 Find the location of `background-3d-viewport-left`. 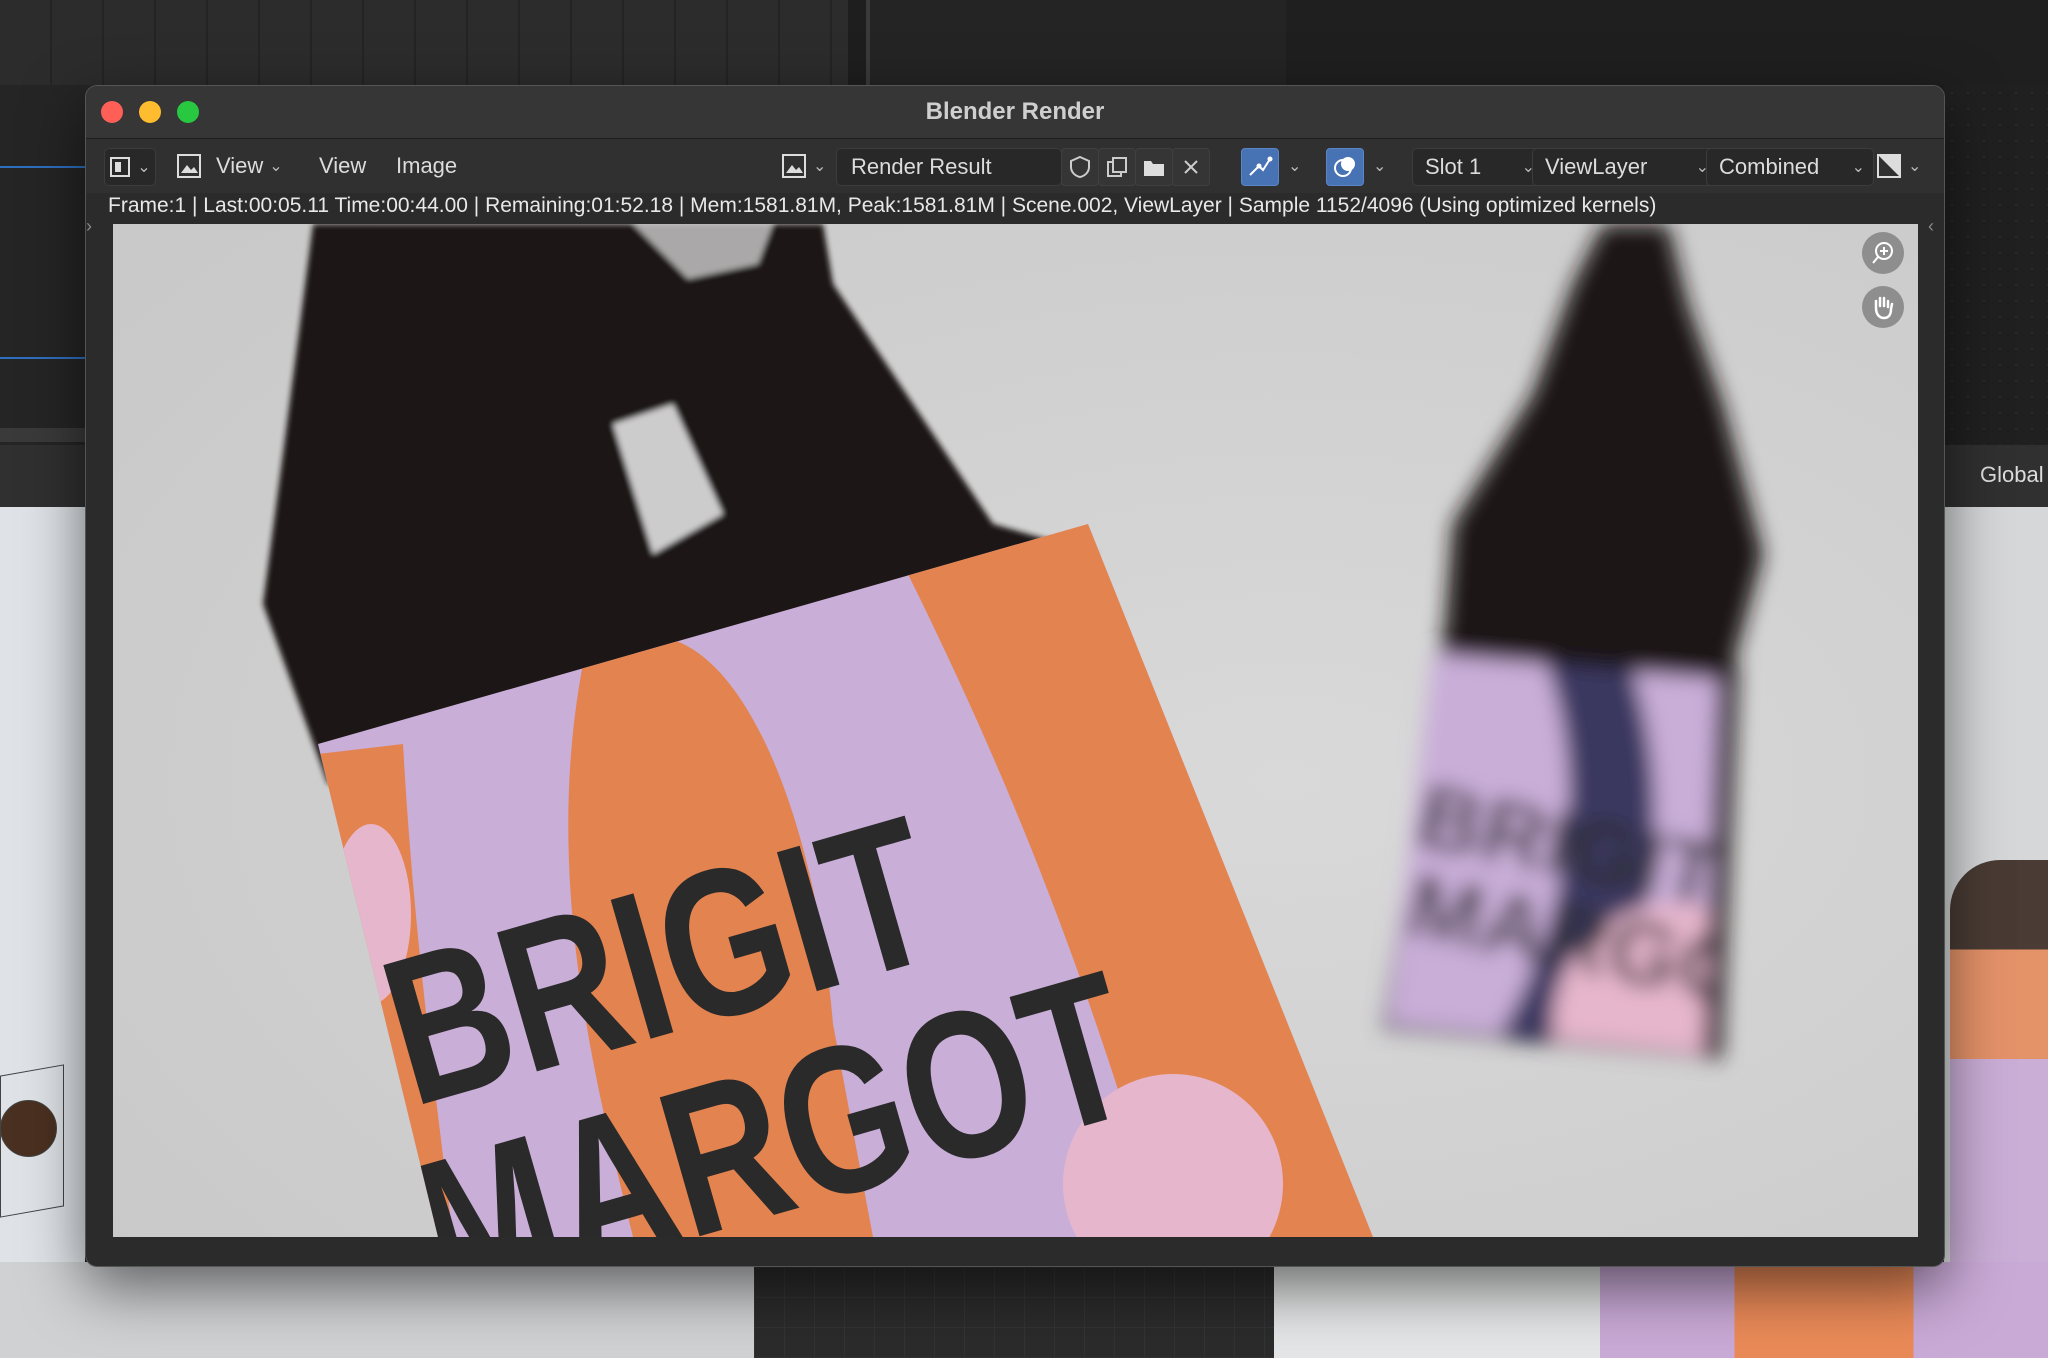

background-3d-viewport-left is located at coordinates (42, 932).